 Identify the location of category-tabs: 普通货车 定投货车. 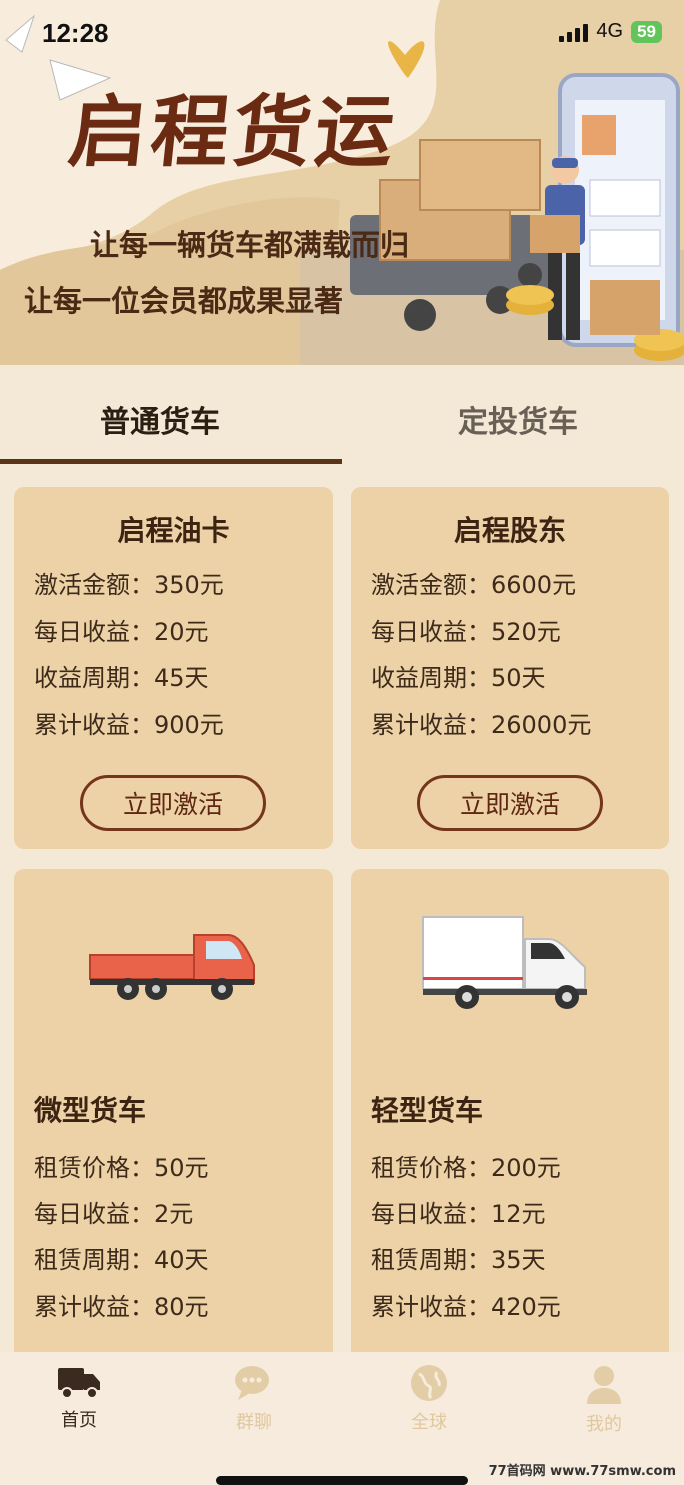
(342, 415).